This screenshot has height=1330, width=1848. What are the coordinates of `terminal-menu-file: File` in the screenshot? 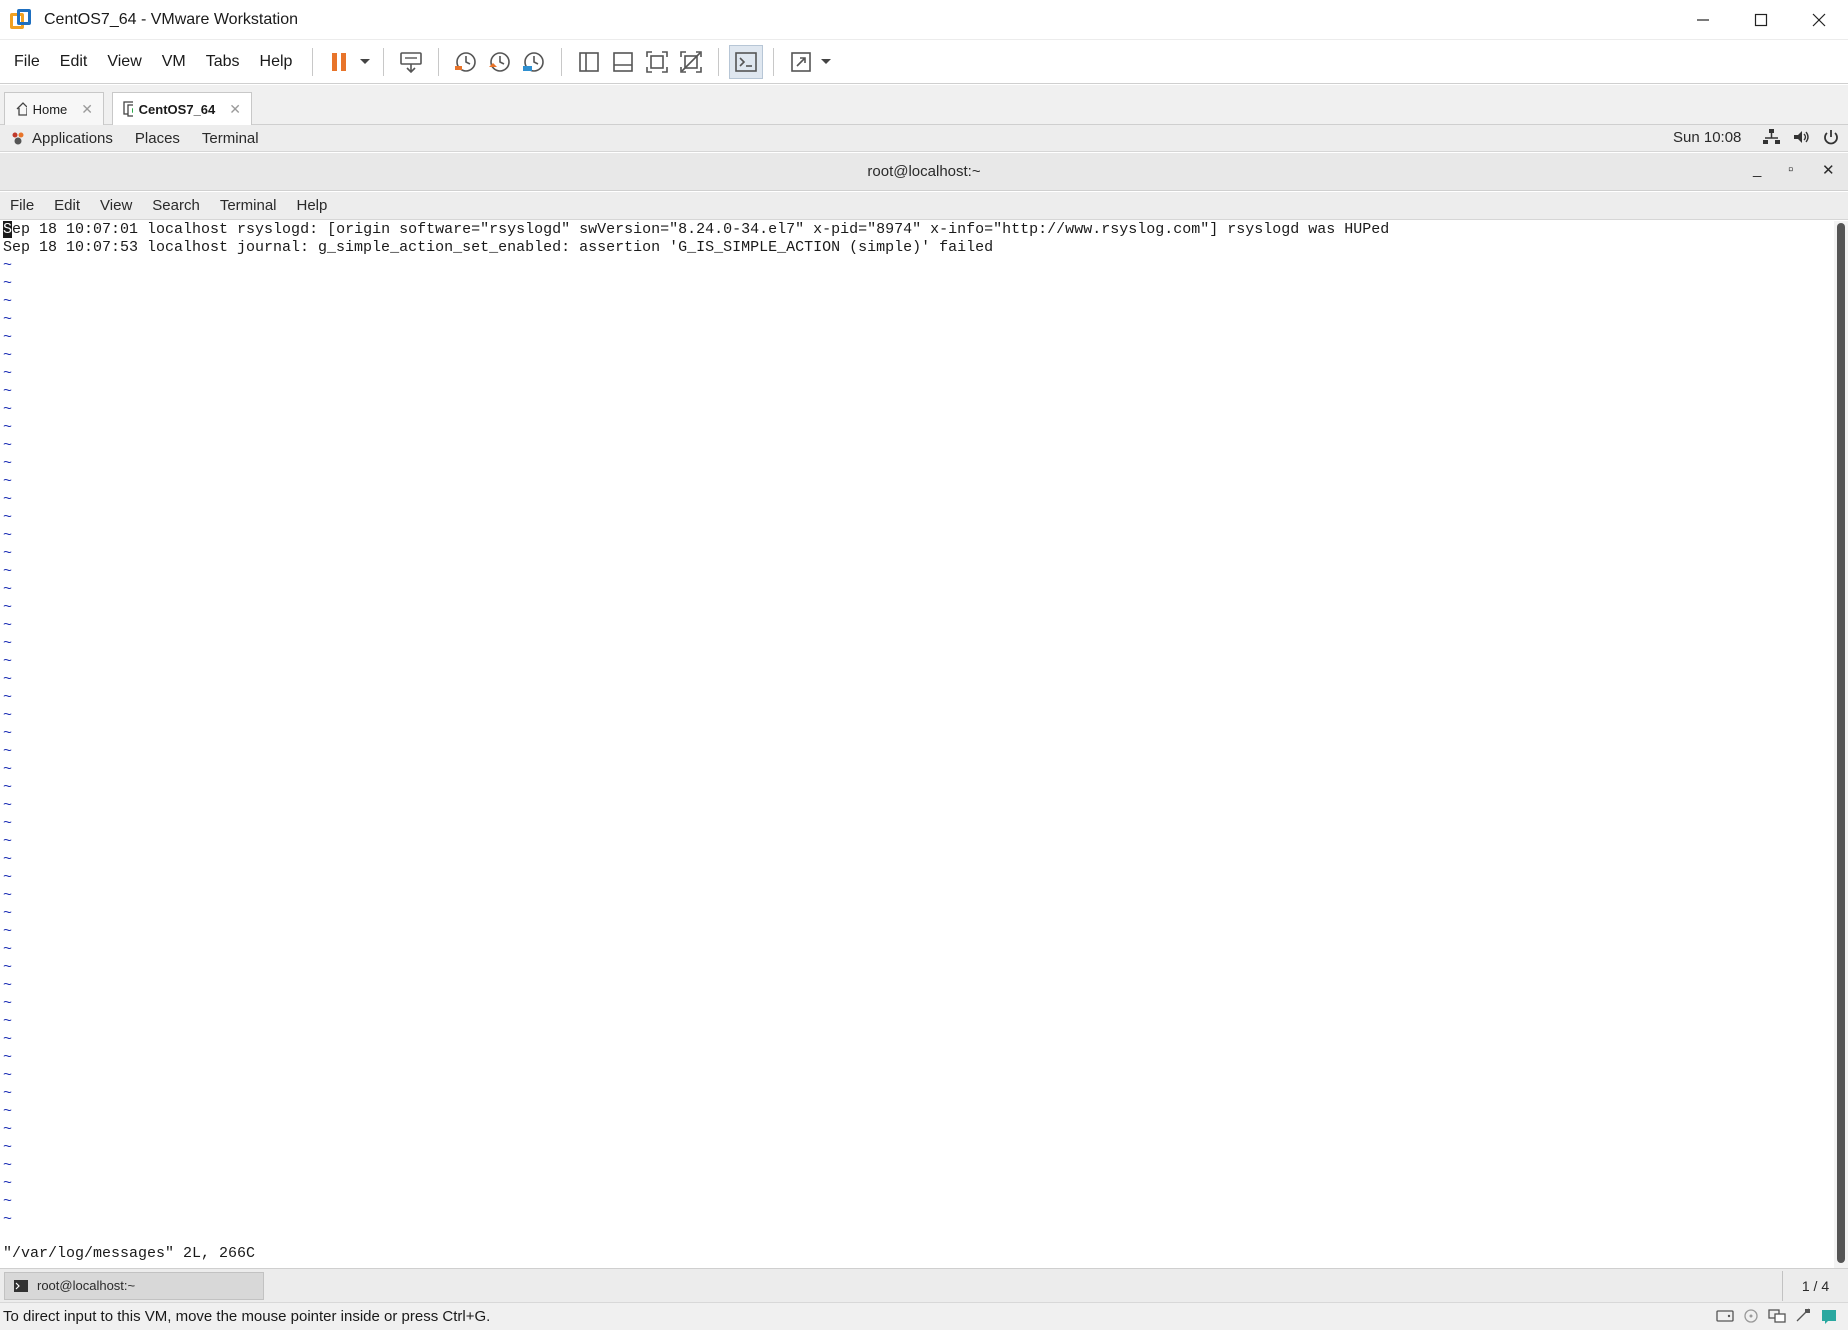 It's located at (22, 205).